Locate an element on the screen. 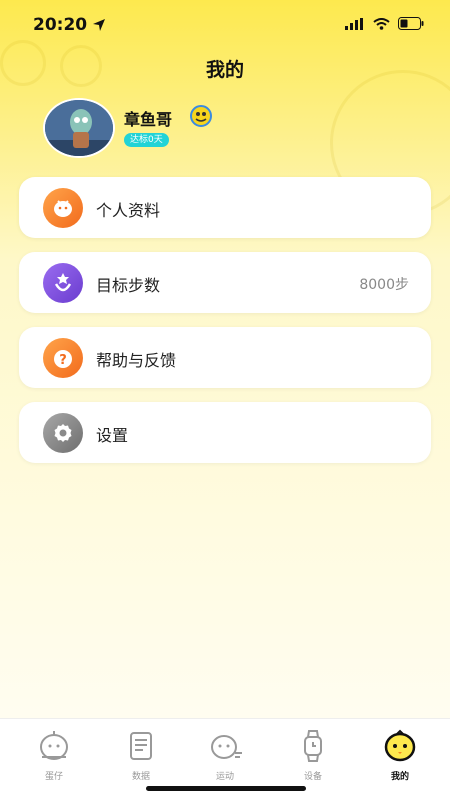 The width and height of the screenshot is (450, 801). tab-data: 数据 is located at coordinates (141, 755).